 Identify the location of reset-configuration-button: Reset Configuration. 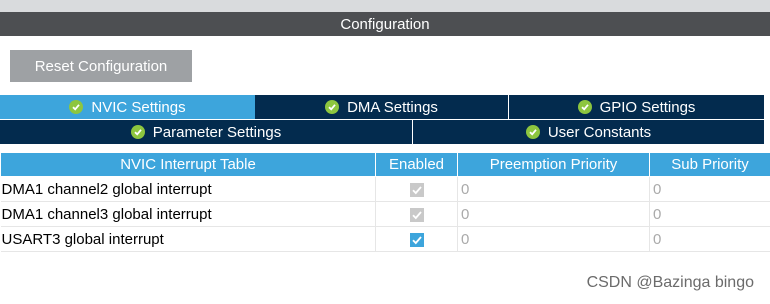
(101, 66).